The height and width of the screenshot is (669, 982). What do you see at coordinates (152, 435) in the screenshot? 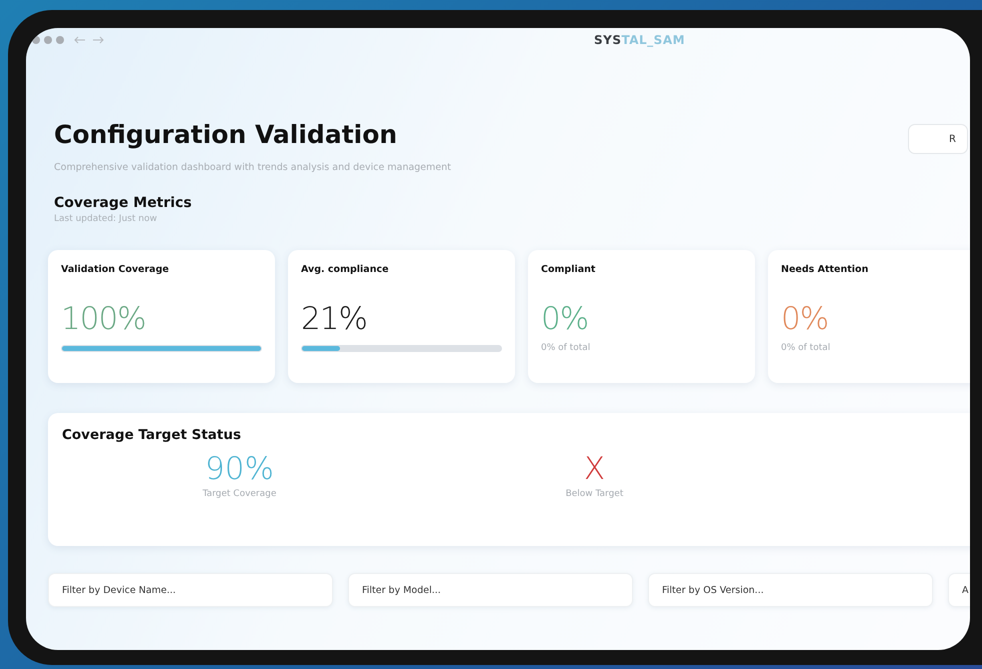
I see `panel-title: Coverage Target Status` at bounding box center [152, 435].